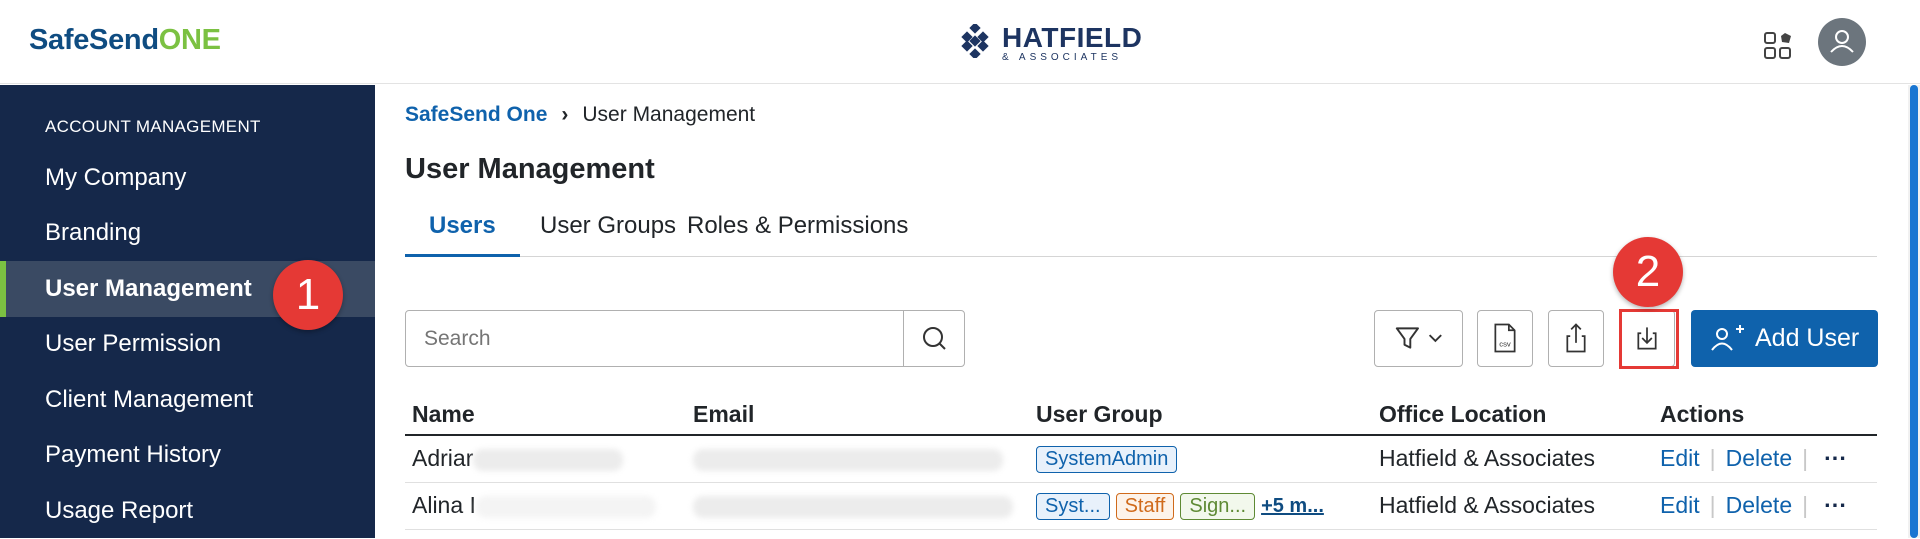  What do you see at coordinates (1200, 459) in the screenshot?
I see `user-group-cell: SystemAdmin` at bounding box center [1200, 459].